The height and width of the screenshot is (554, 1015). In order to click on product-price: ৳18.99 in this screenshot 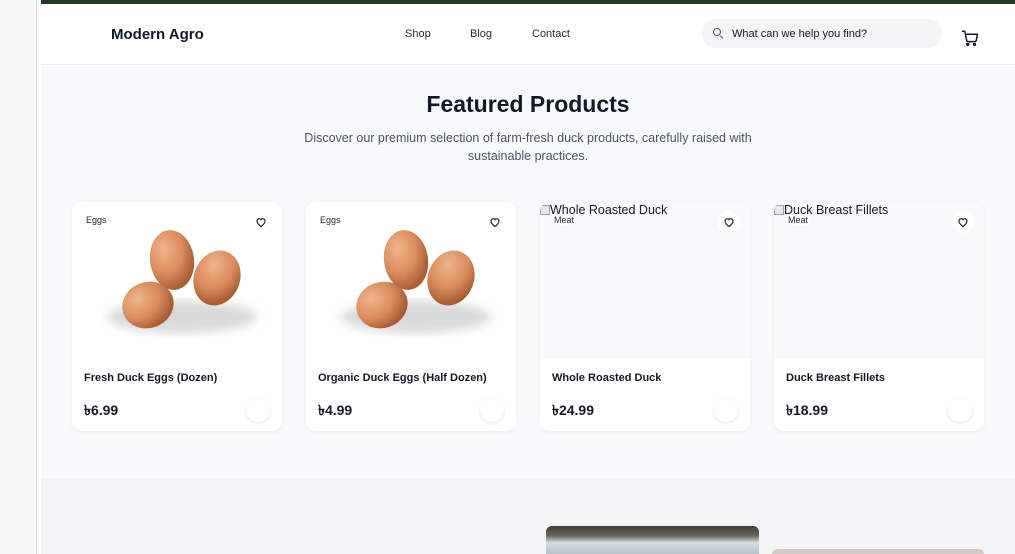, I will do `click(807, 410)`.